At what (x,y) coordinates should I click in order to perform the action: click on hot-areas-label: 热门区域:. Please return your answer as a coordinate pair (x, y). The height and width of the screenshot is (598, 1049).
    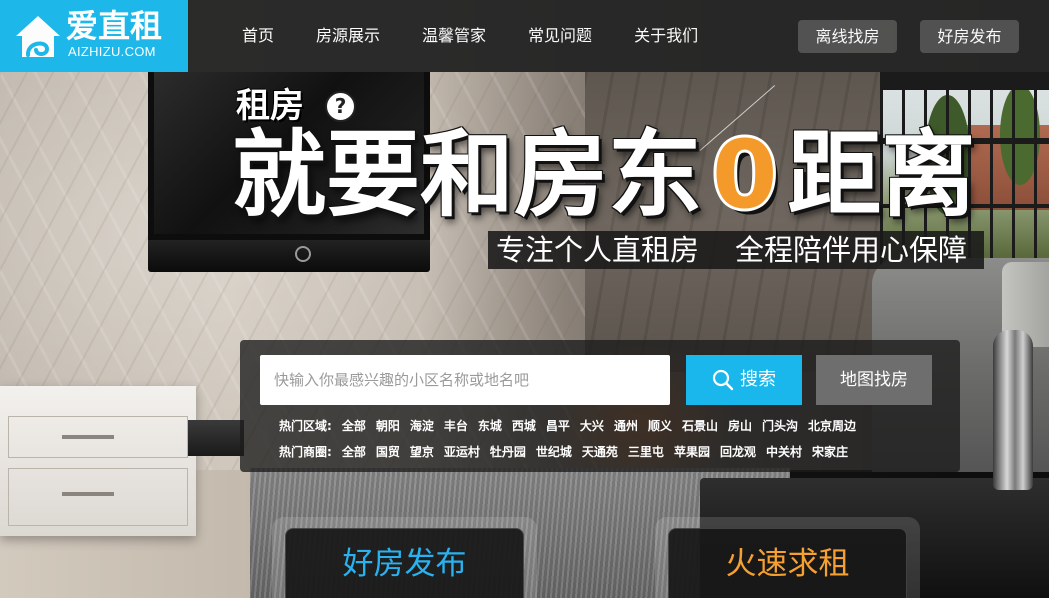
    Looking at the image, I should click on (305, 426).